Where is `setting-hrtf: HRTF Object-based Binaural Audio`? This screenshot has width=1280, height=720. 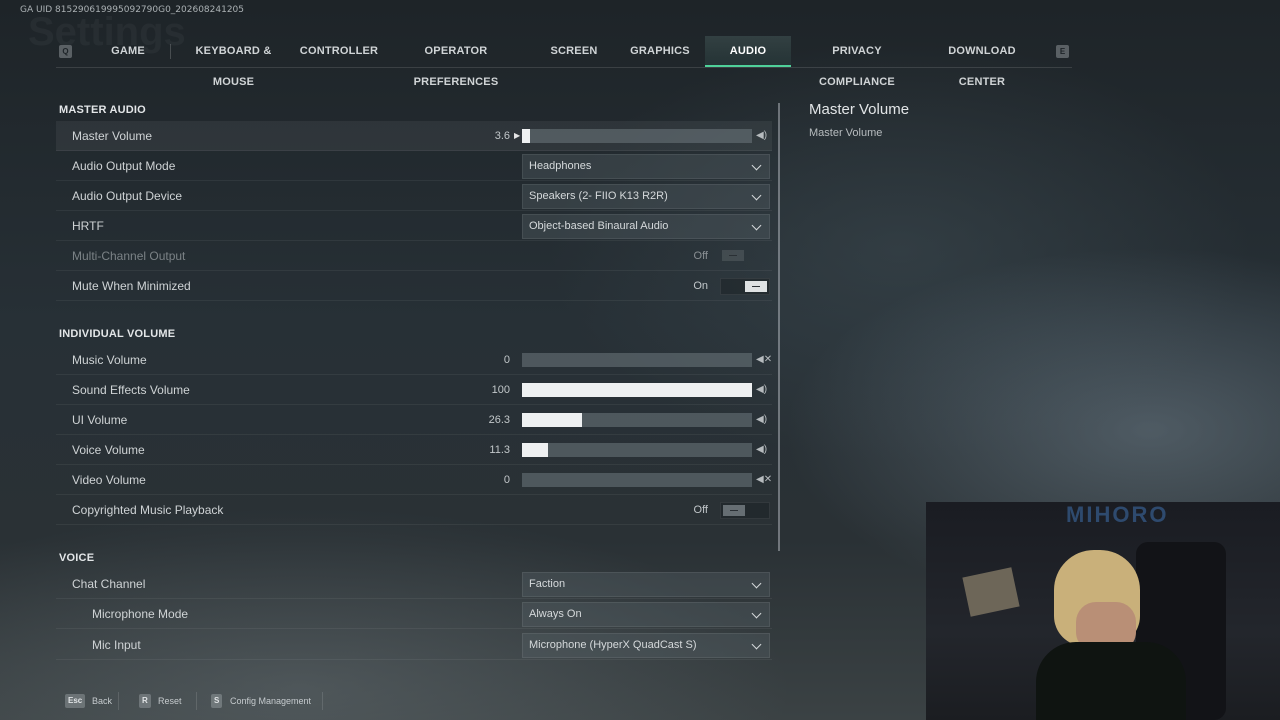
setting-hrtf: HRTF Object-based Binaural Audio is located at coordinates (414, 226).